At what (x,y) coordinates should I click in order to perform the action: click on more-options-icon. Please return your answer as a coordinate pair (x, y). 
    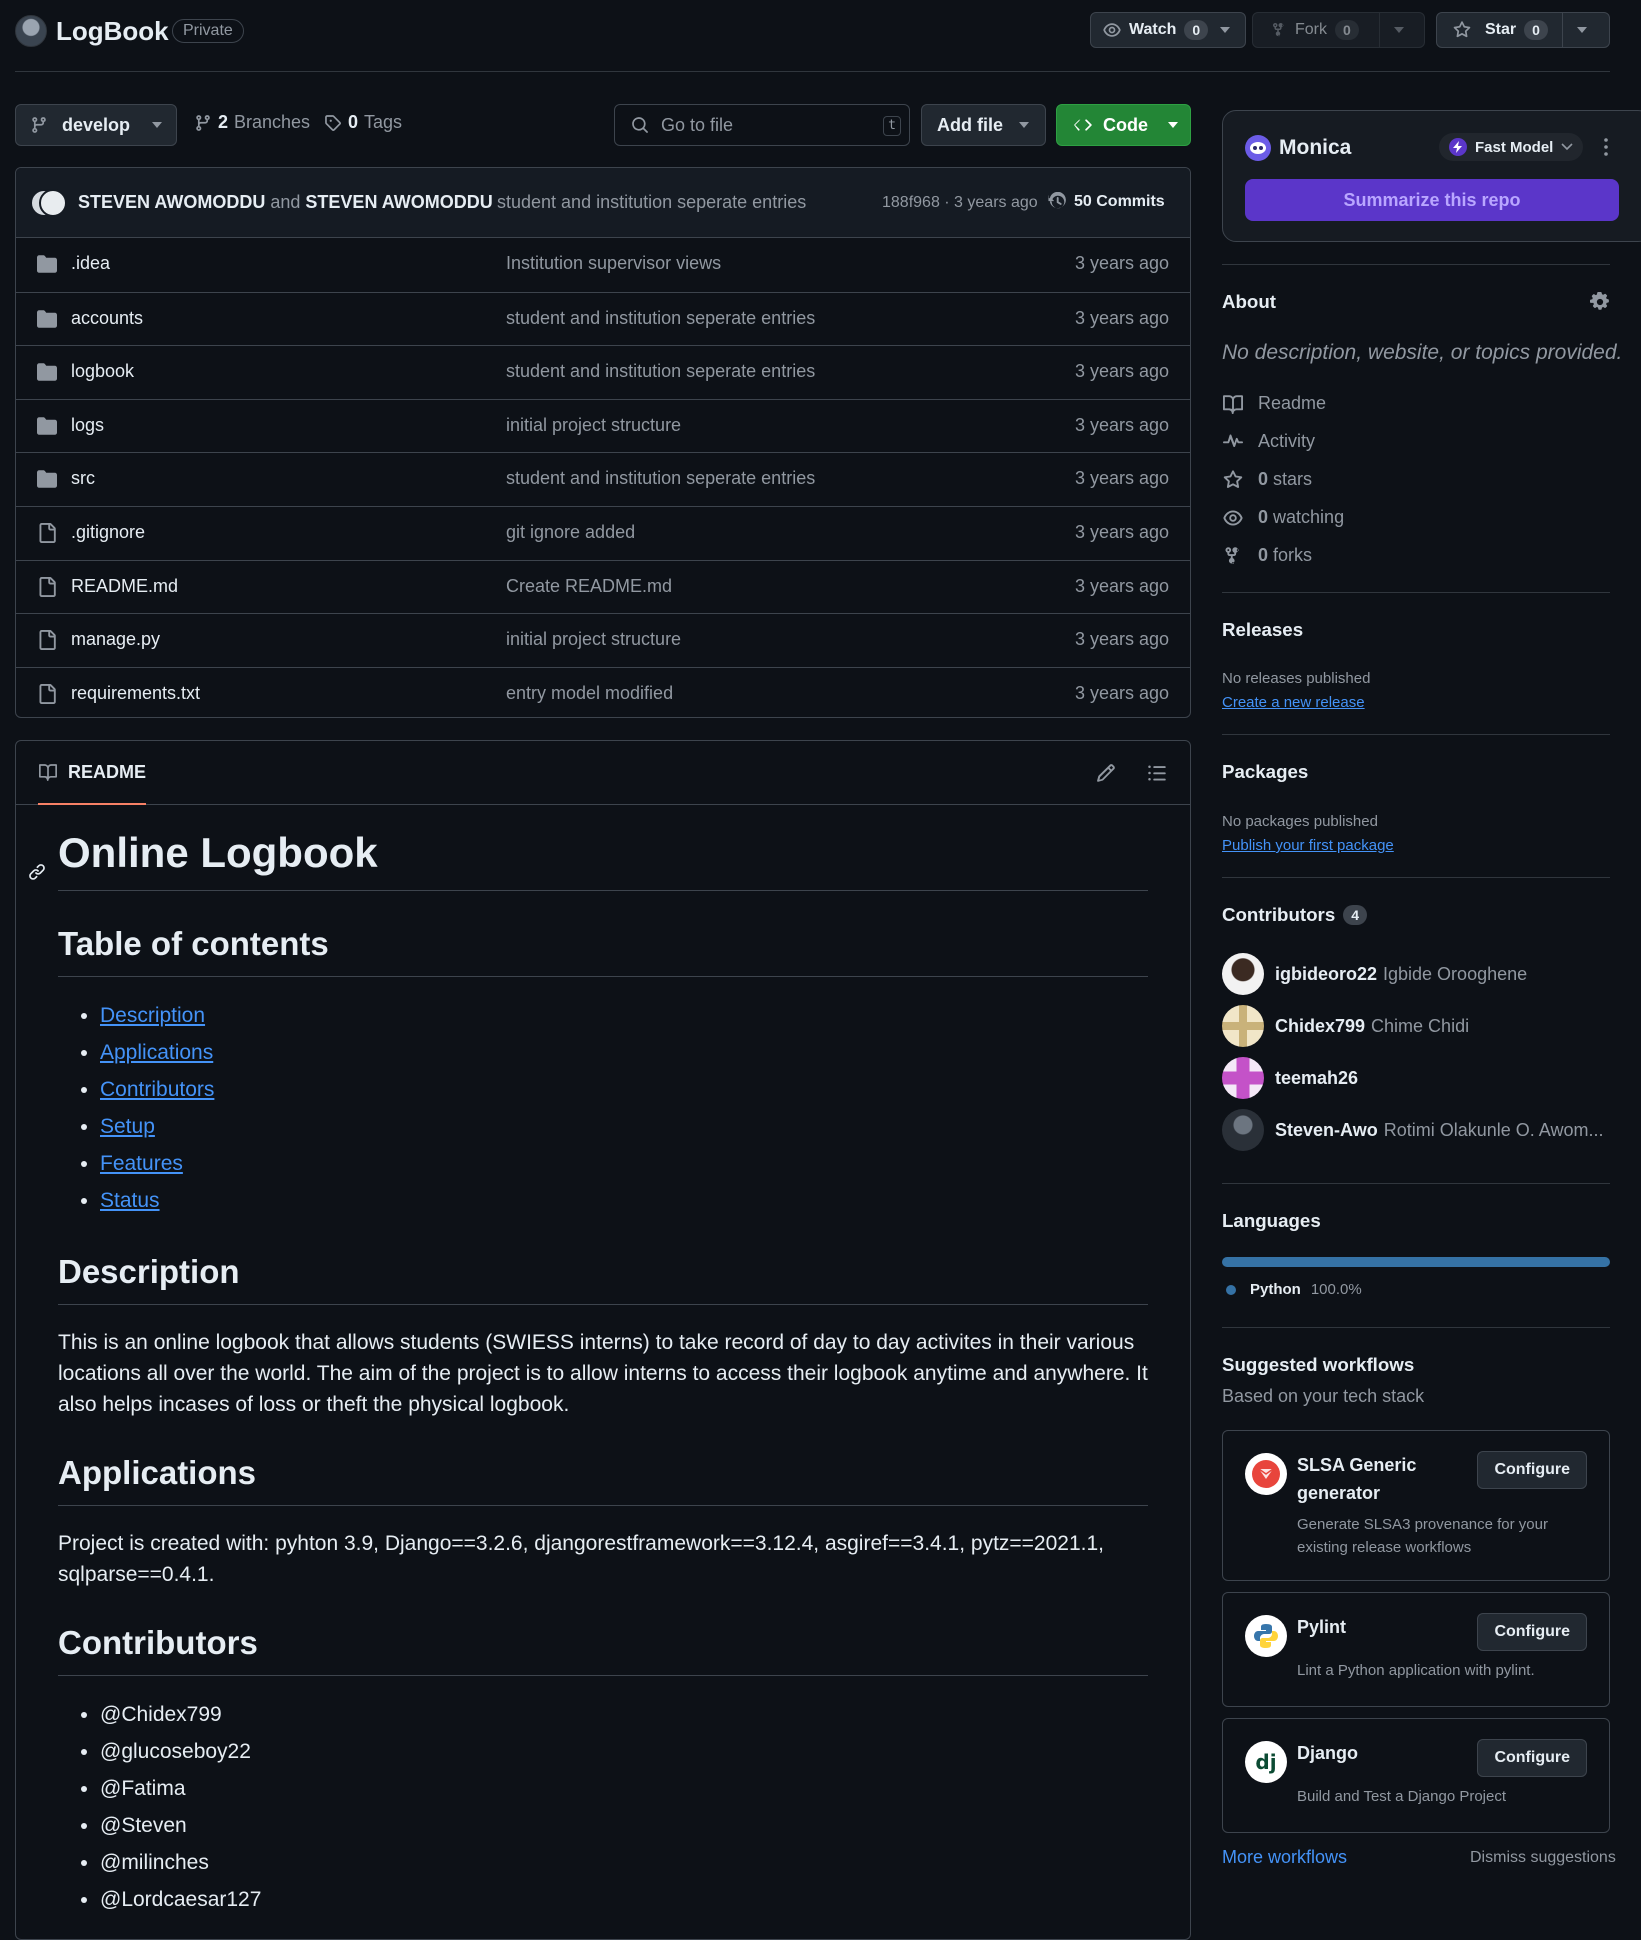
    Looking at the image, I should click on (1606, 147).